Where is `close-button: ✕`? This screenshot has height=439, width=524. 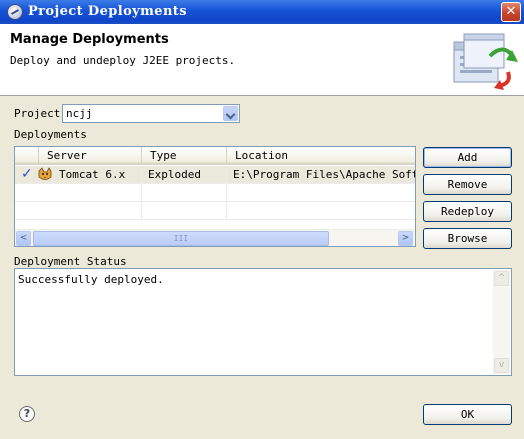
close-button: ✕ is located at coordinates (511, 12).